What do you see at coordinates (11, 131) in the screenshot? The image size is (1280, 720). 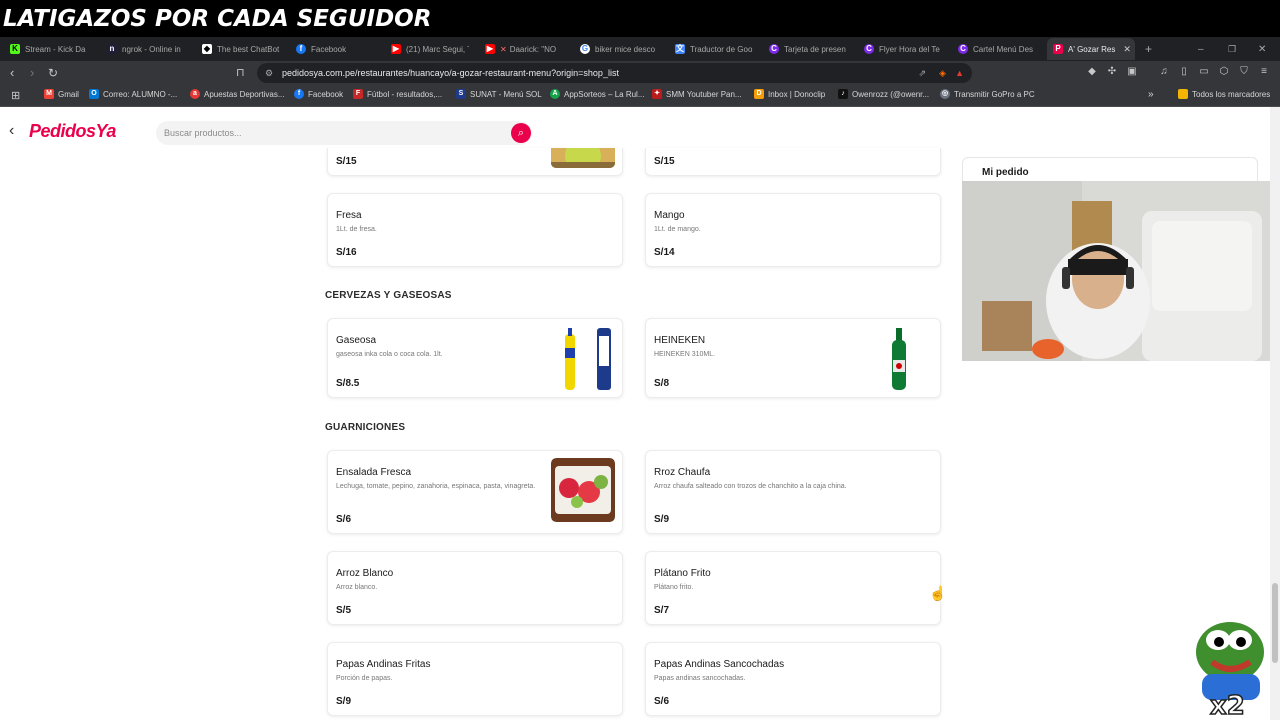 I see `back-arrow-icon: ‹` at bounding box center [11, 131].